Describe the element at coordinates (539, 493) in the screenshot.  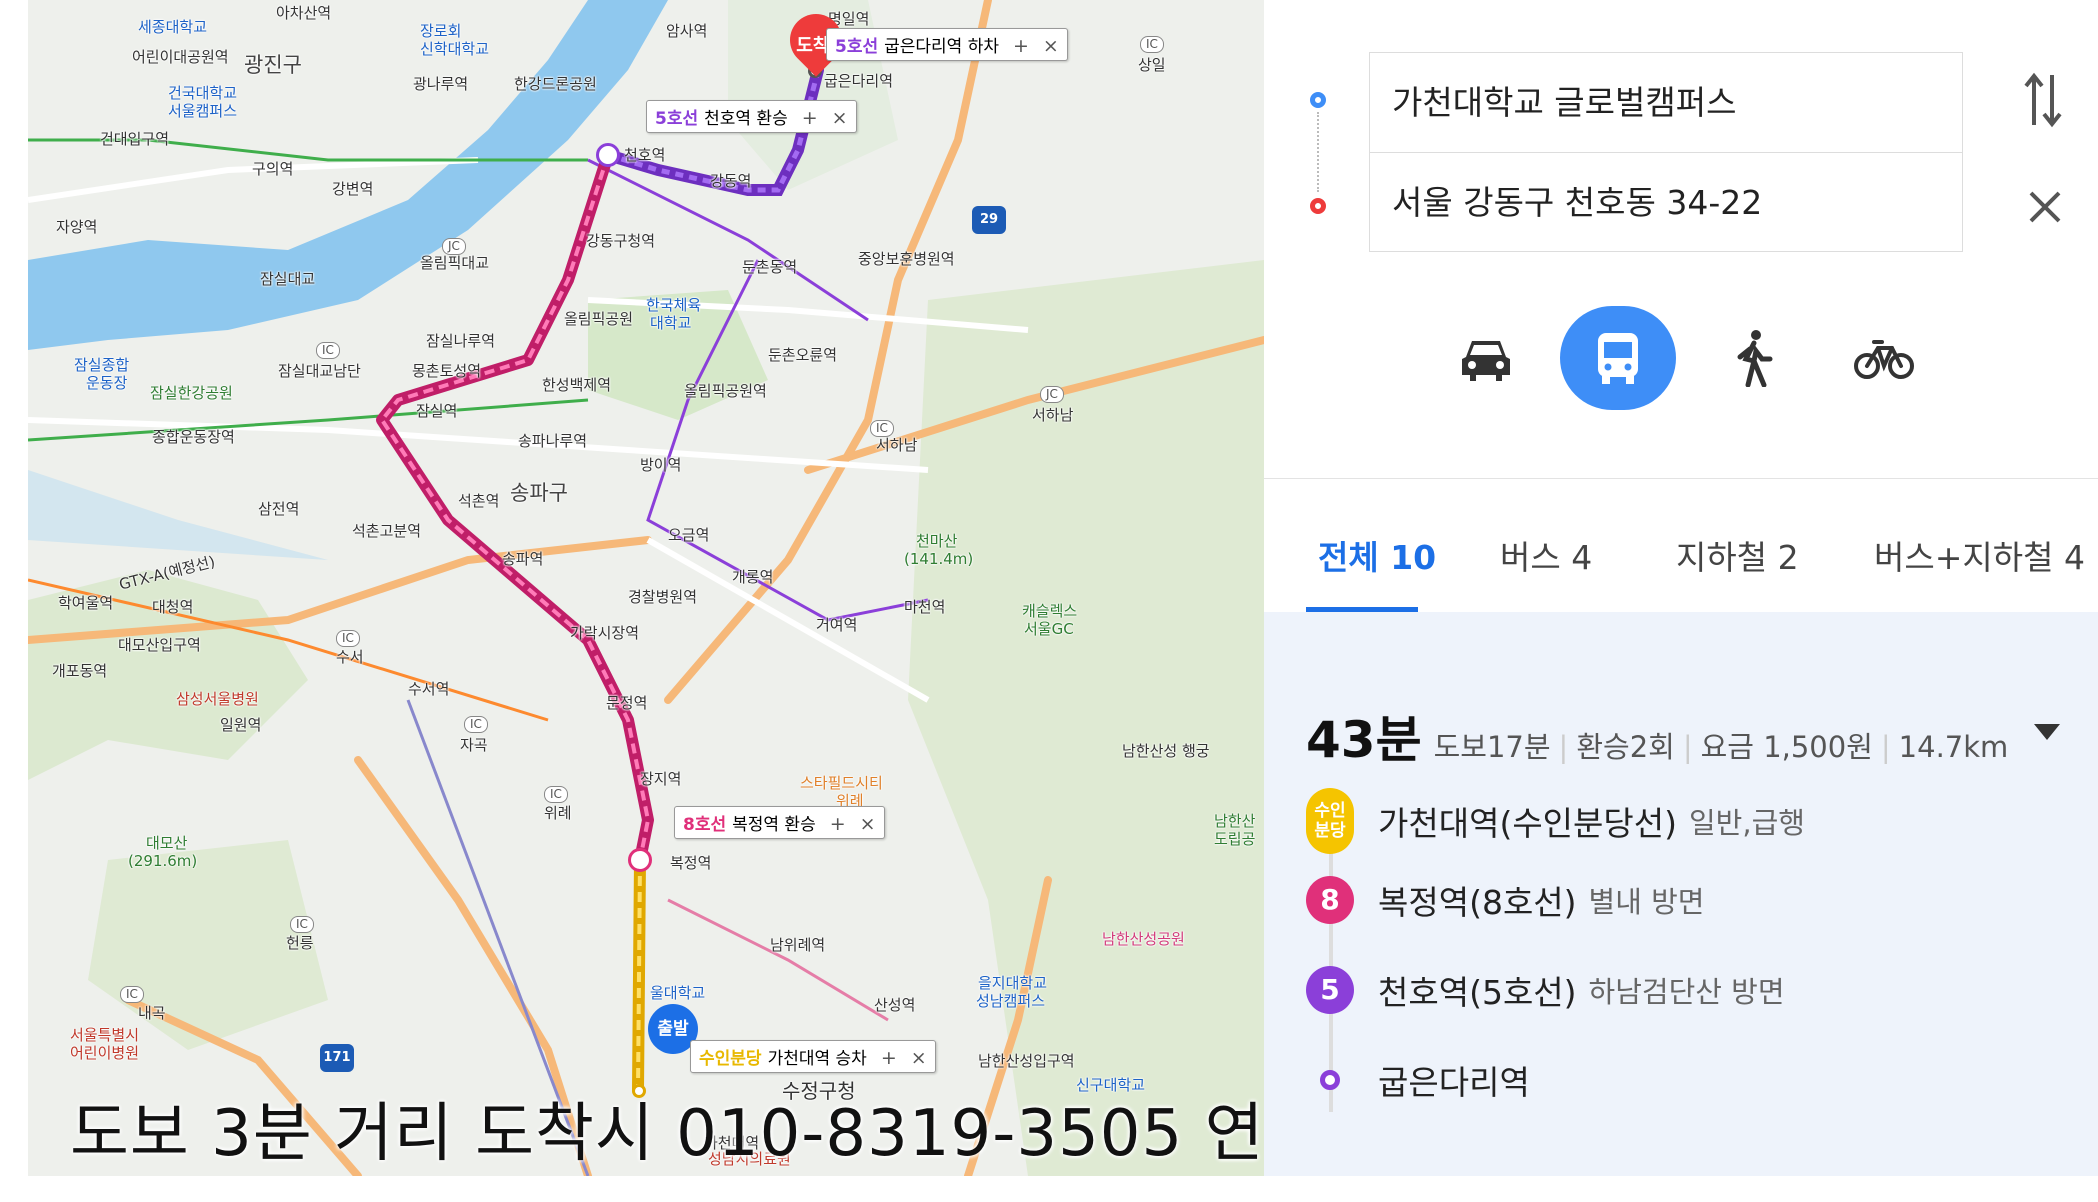
I see `map-label: 송파구` at that location.